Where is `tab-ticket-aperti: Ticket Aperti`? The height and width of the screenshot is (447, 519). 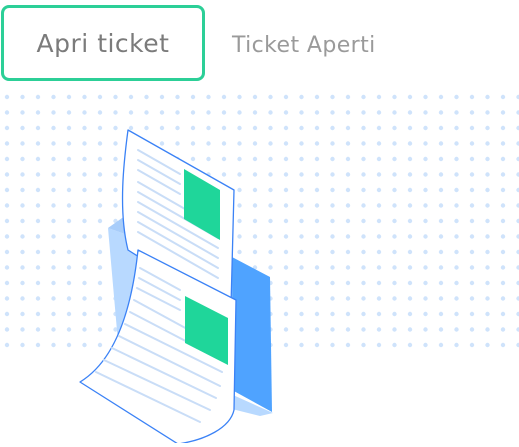
tab-ticket-aperti: Ticket Aperti is located at coordinates (304, 46).